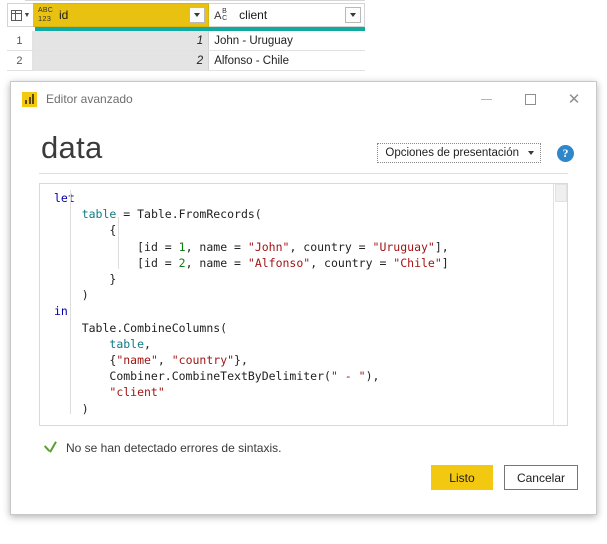 The image size is (607, 544). What do you see at coordinates (195, 0) in the screenshot?
I see `grid-top-divider` at bounding box center [195, 0].